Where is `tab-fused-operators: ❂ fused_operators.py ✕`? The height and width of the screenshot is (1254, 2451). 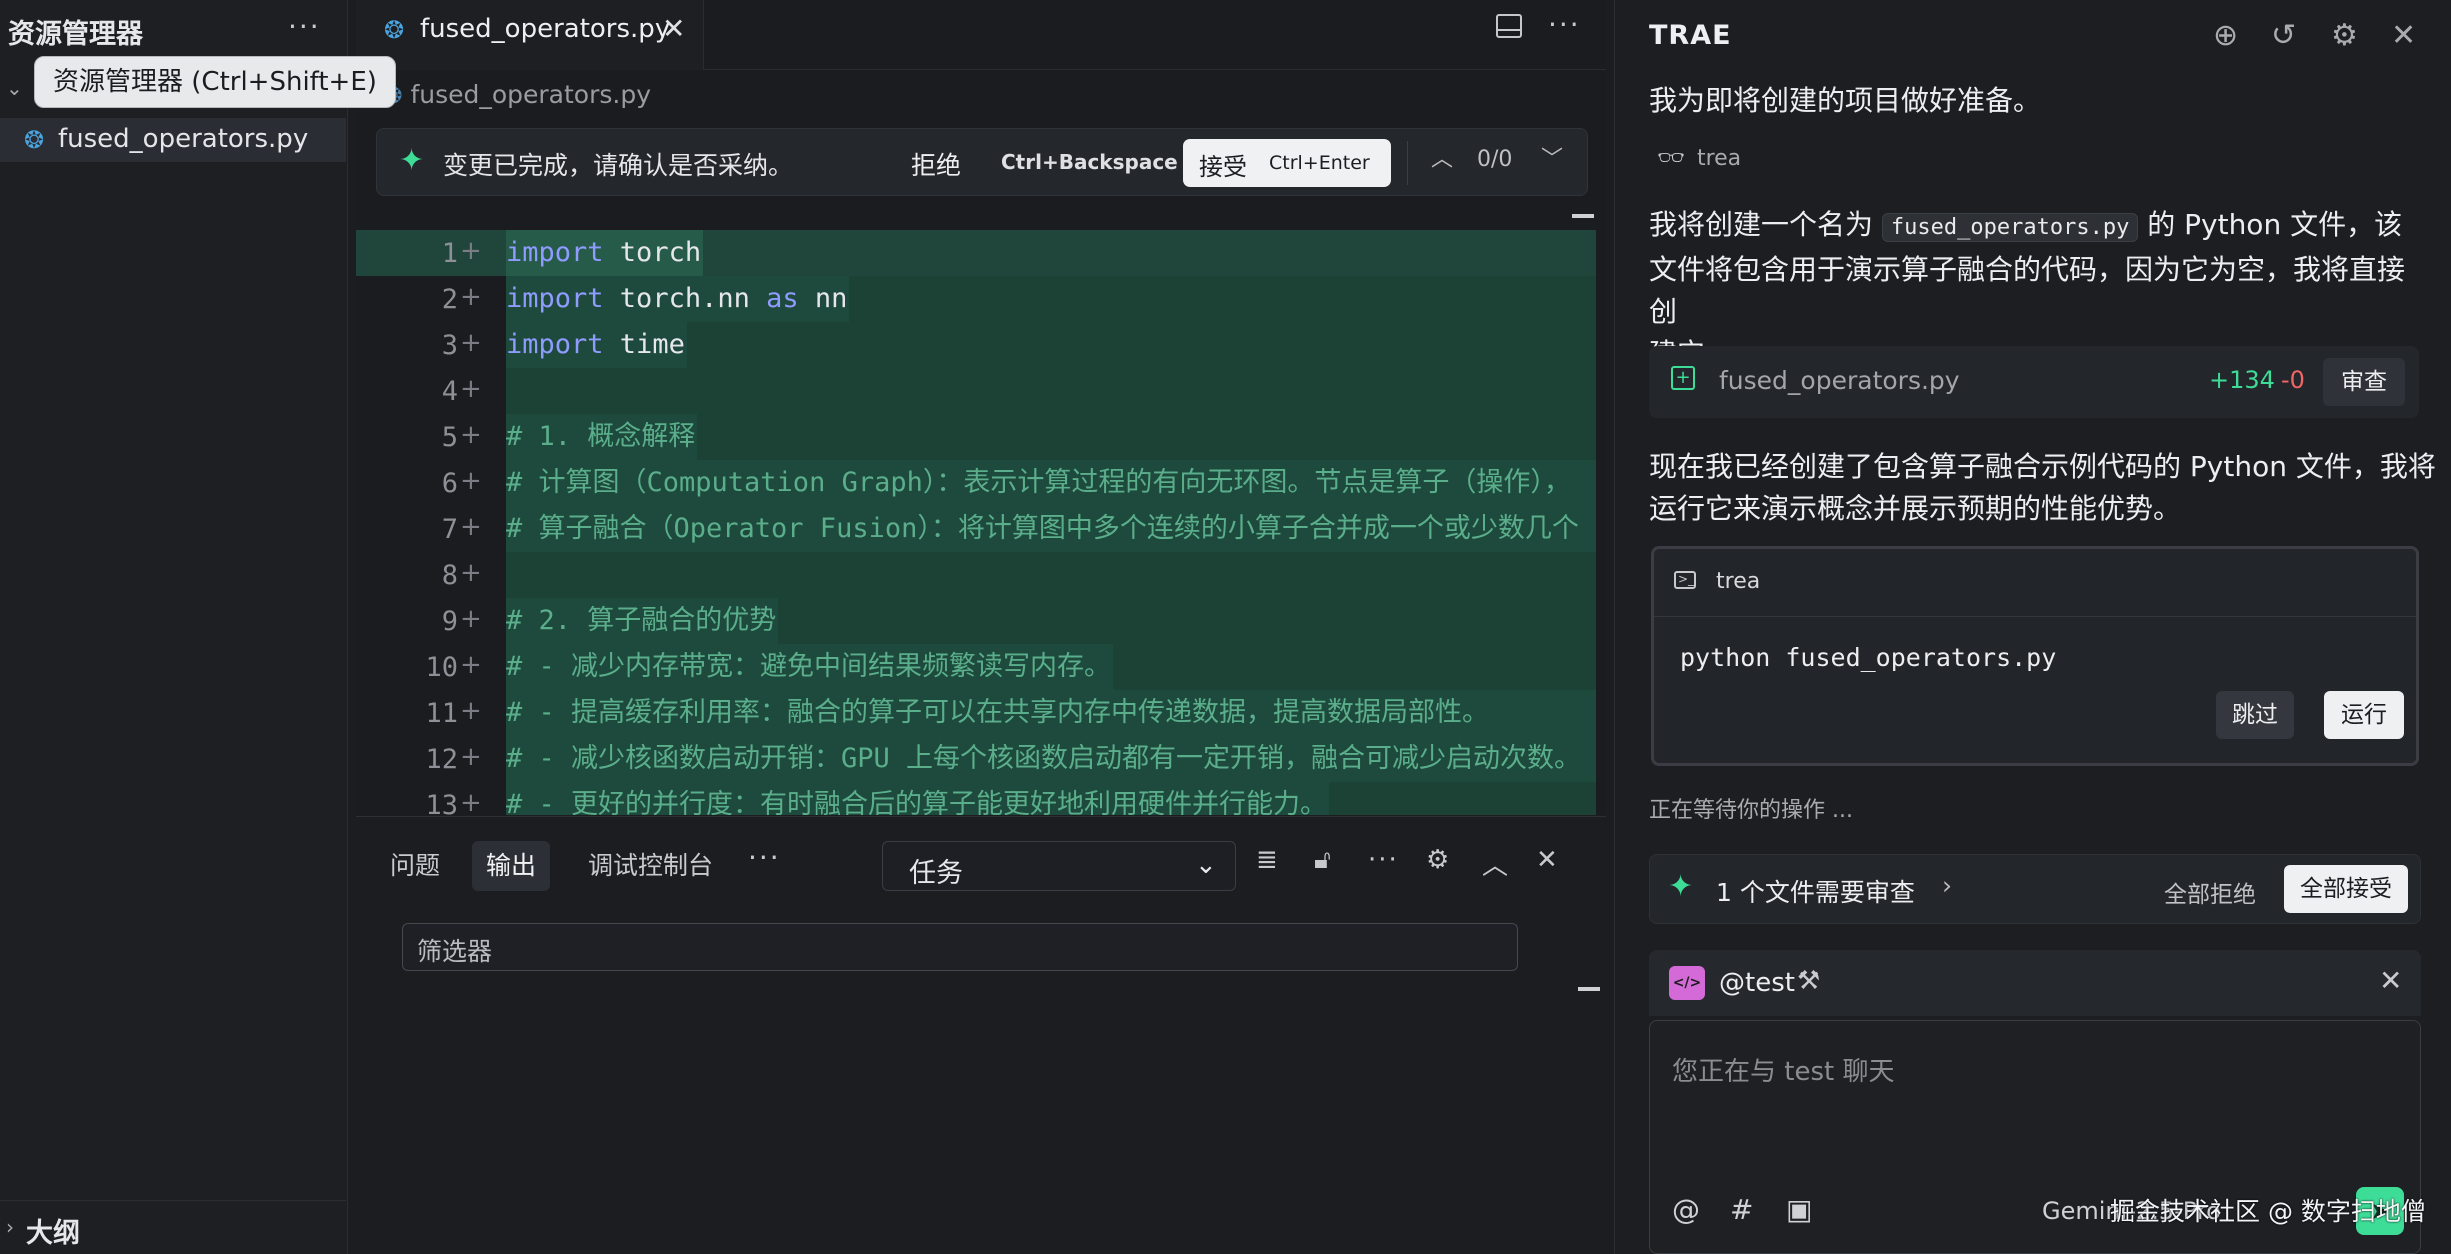
tab-fused-operators: ❂ fused_operators.py ✕ is located at coordinates (530, 35).